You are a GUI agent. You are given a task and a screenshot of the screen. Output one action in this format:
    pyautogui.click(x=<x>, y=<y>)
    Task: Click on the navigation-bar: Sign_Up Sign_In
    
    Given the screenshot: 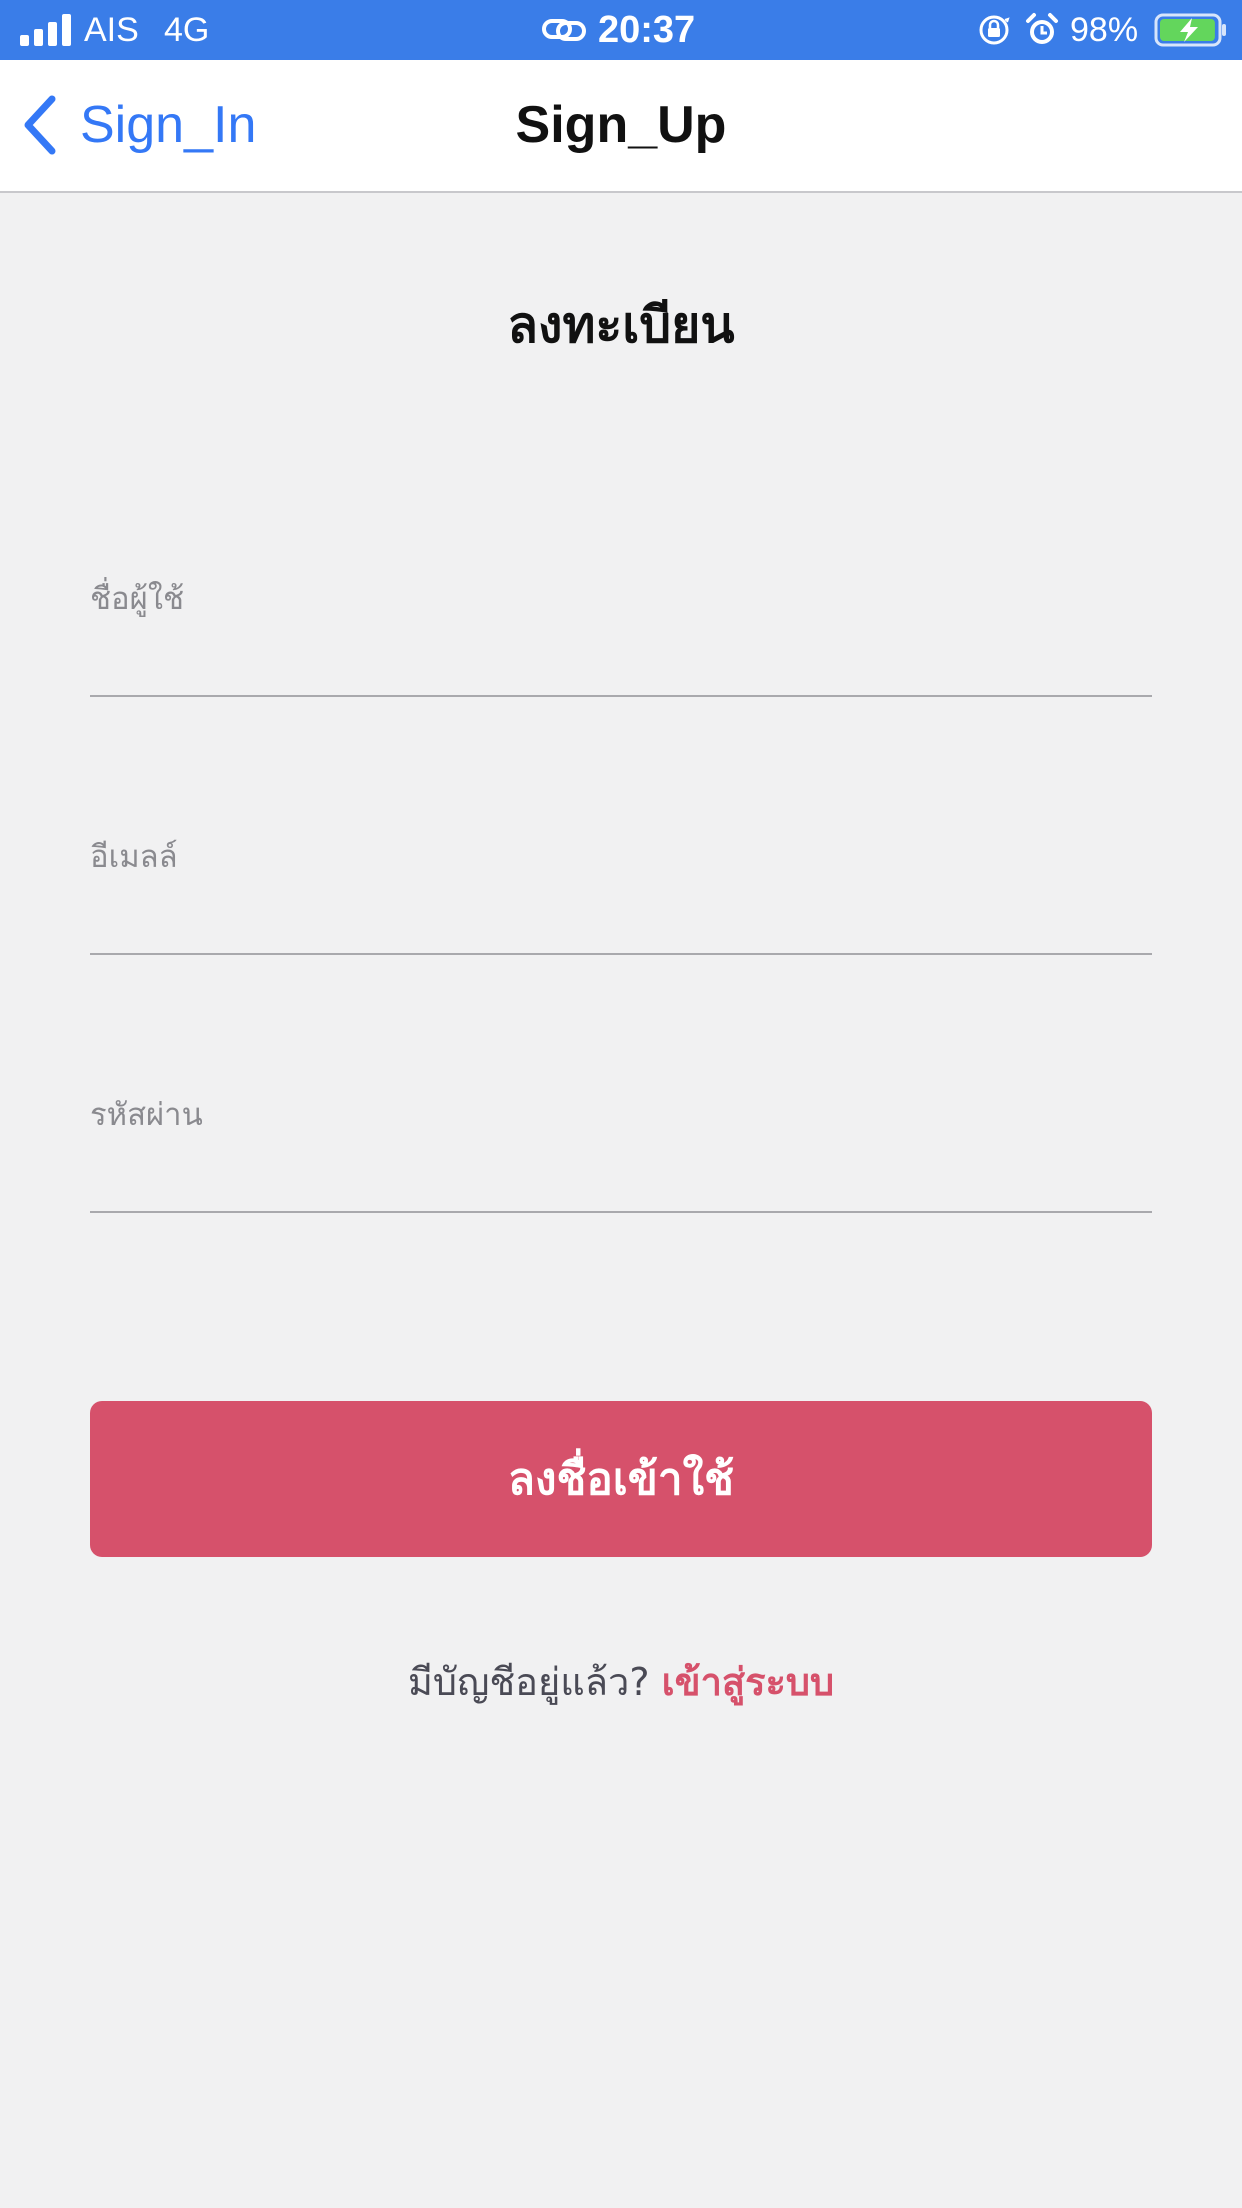 What is the action you would take?
    pyautogui.click(x=621, y=126)
    